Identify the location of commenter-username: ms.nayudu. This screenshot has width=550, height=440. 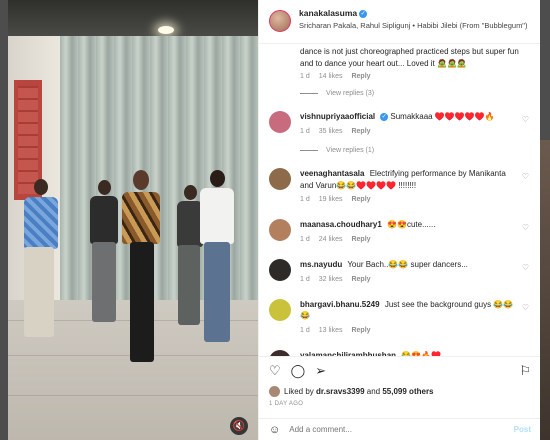
(321, 264).